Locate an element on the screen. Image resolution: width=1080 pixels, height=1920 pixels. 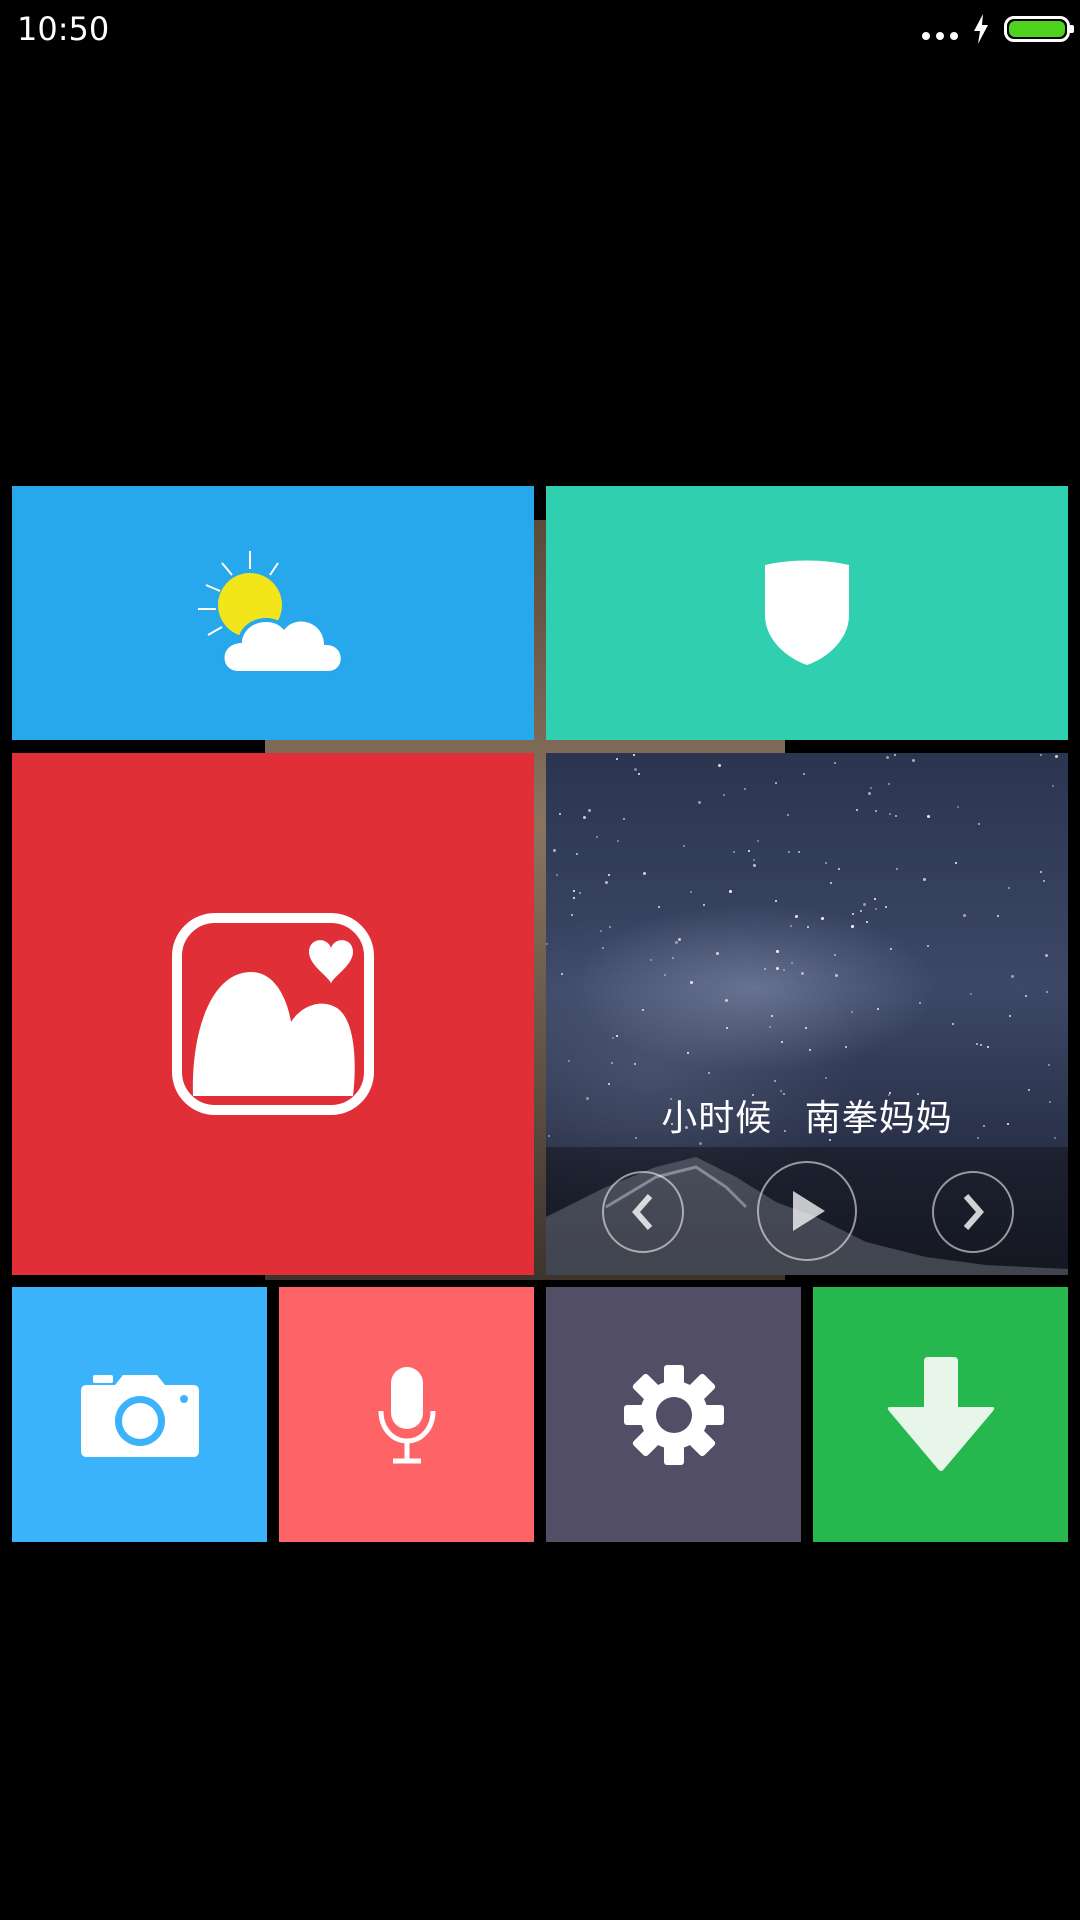
previous-button is located at coordinates (643, 1212).